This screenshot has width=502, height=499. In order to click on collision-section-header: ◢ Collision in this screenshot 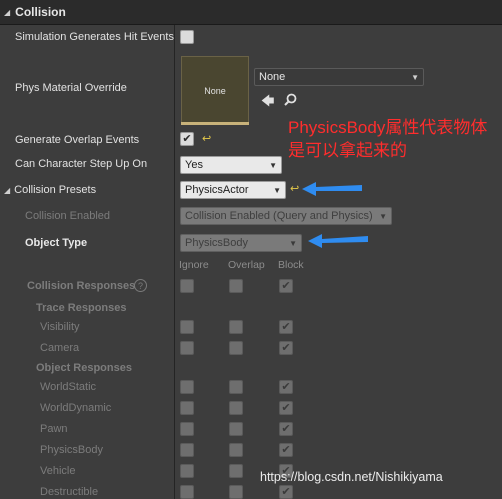, I will do `click(251, 12)`.